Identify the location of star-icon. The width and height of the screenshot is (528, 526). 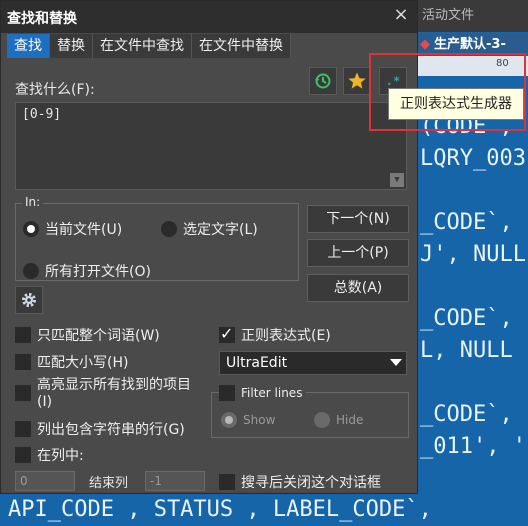
(357, 80).